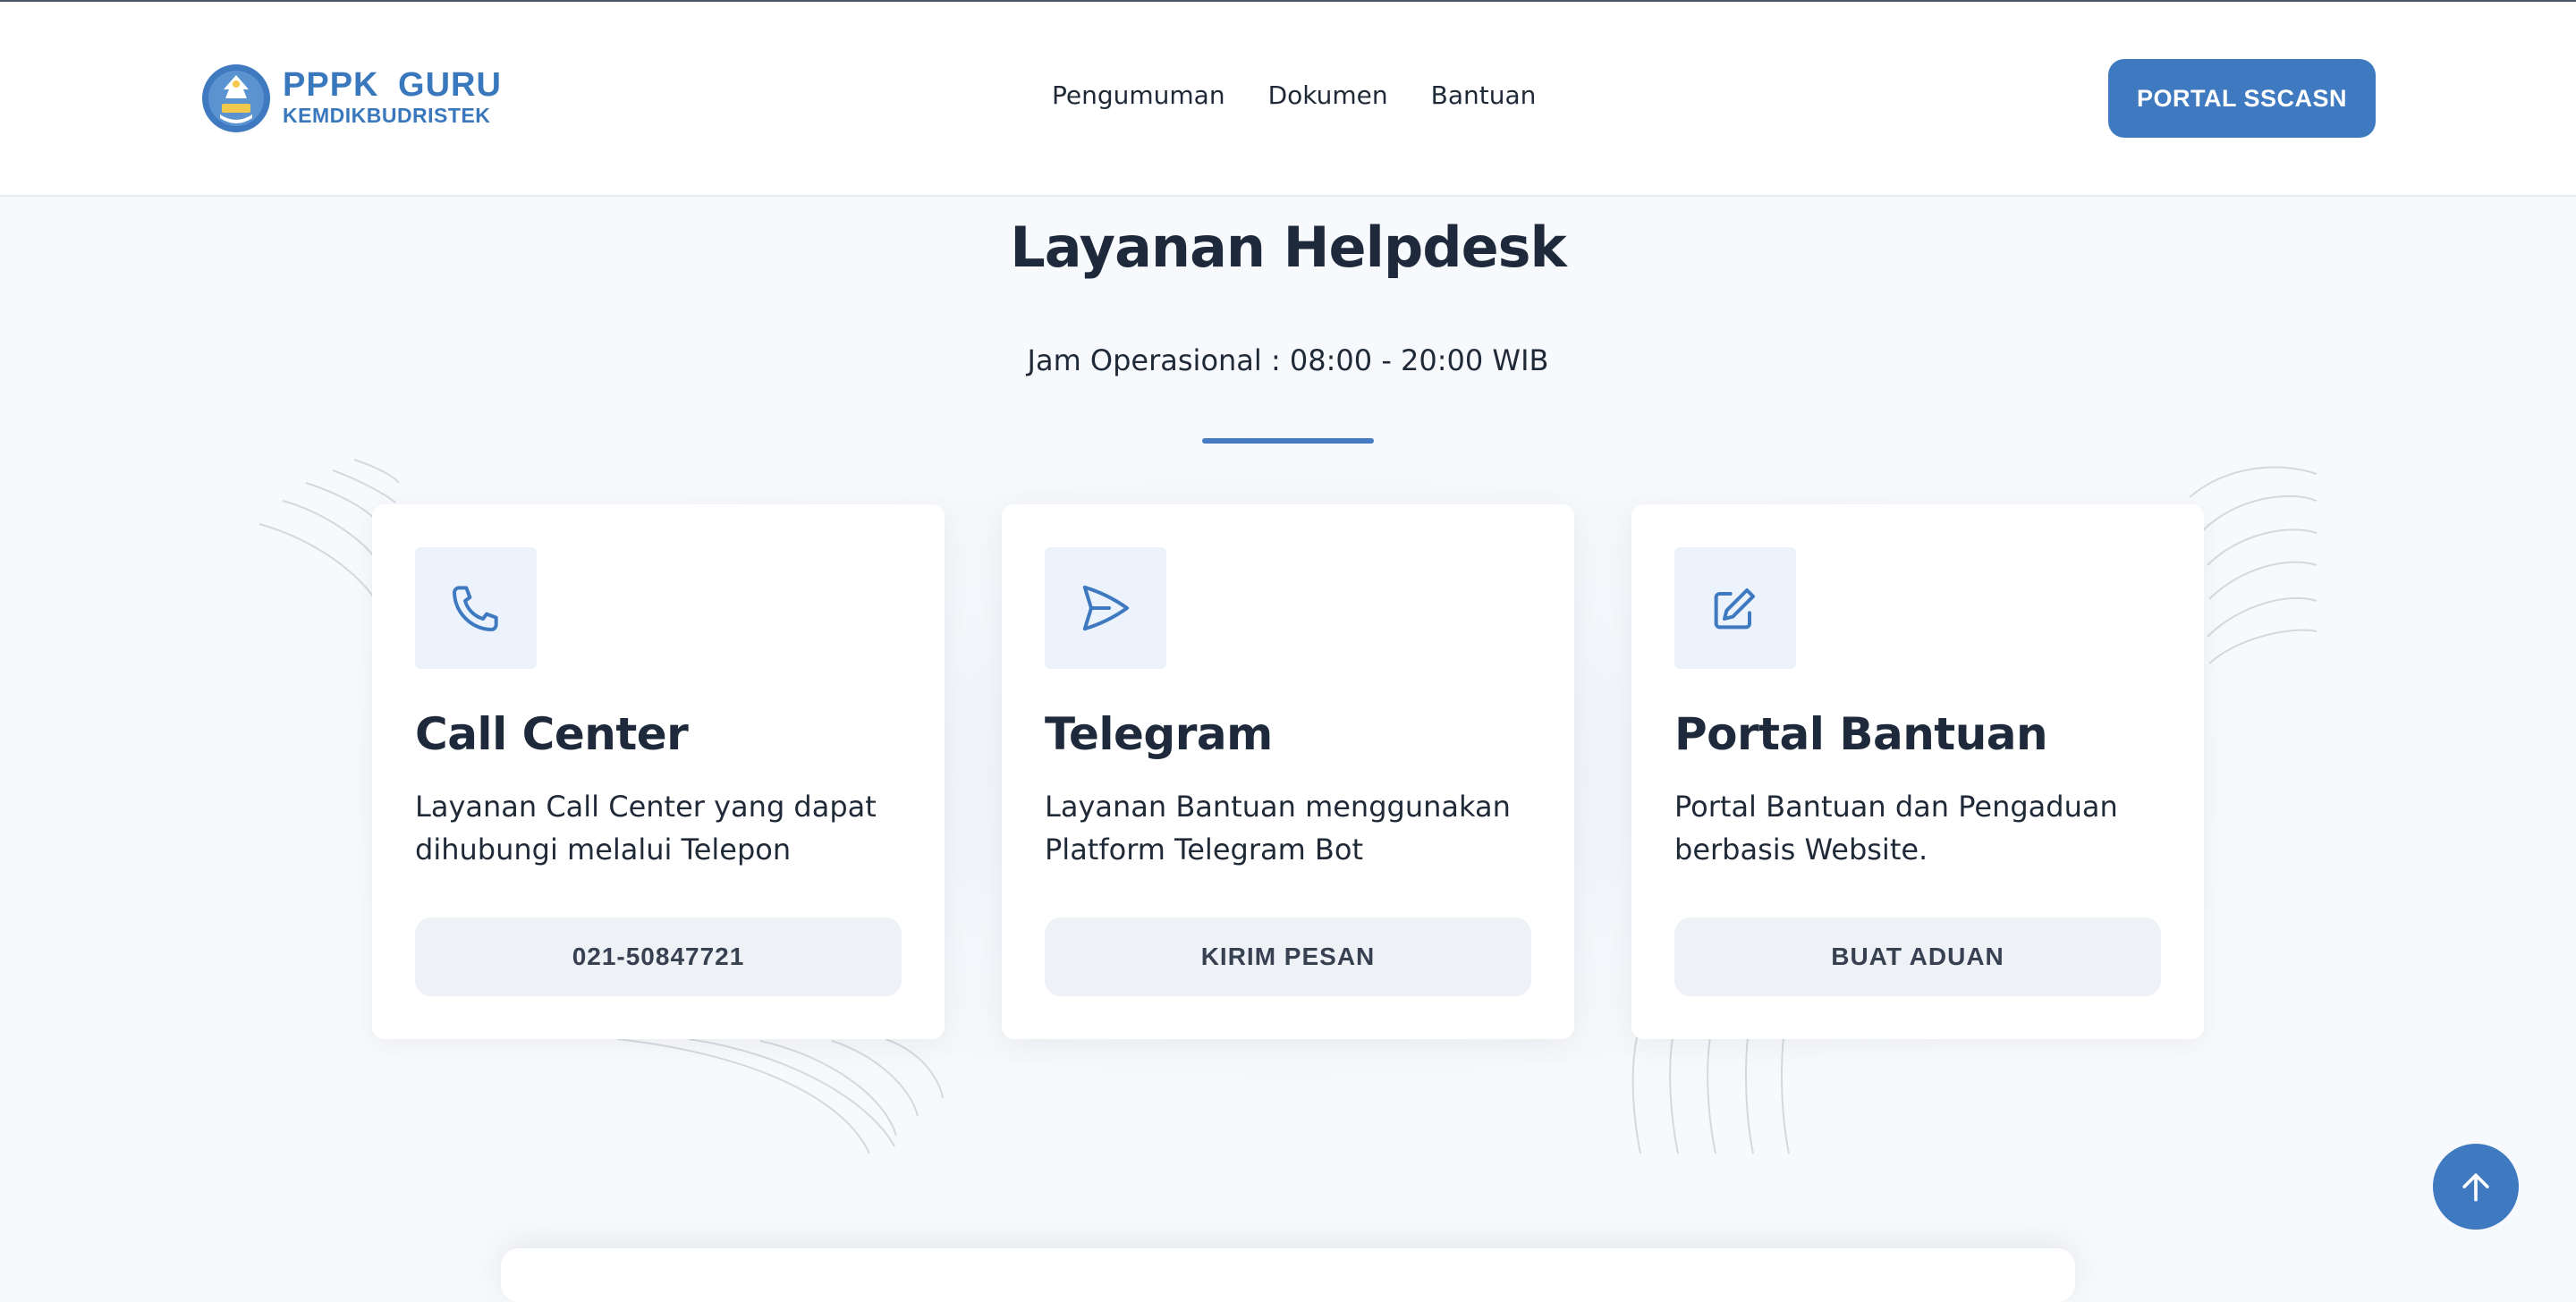  I want to click on send-icon, so click(1105, 608).